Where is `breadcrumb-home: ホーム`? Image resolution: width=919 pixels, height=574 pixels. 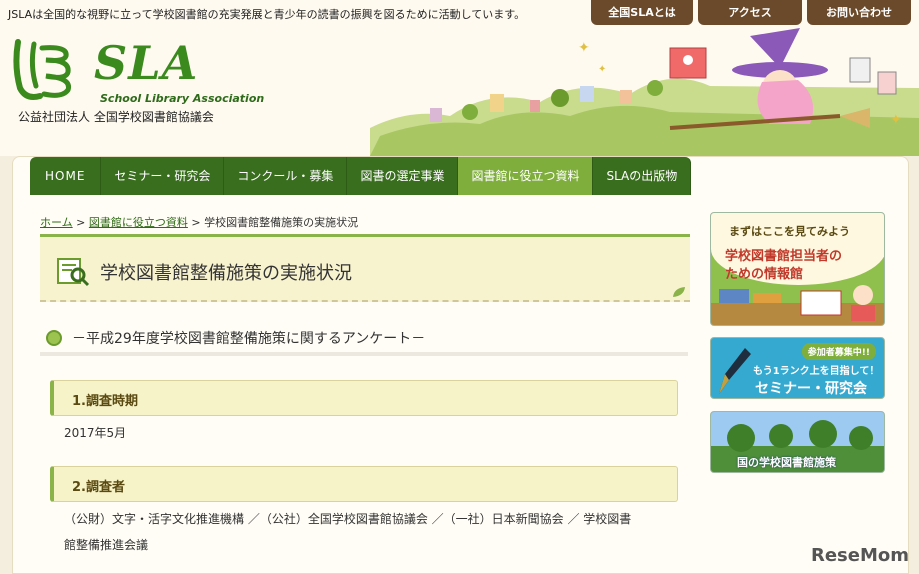
breadcrumb-home: ホーム is located at coordinates (56, 222).